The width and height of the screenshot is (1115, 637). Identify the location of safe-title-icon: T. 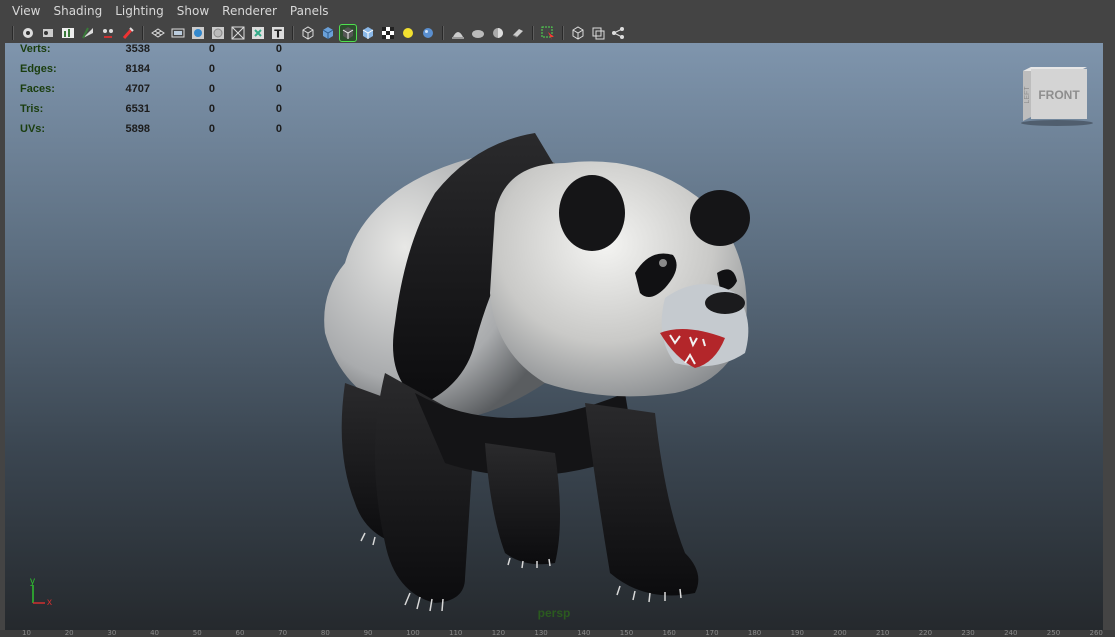
(278, 33).